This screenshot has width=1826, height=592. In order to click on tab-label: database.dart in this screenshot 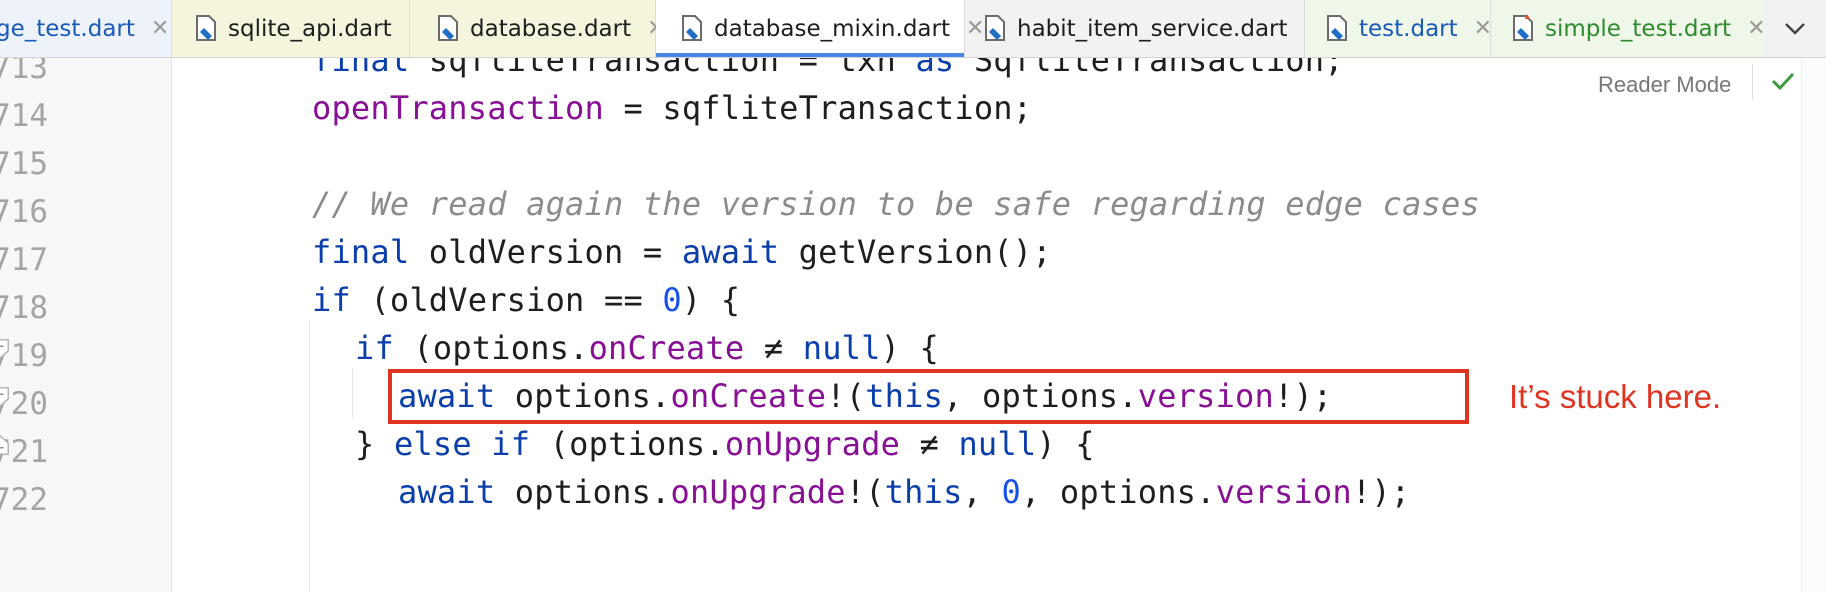, I will do `click(551, 28)`.